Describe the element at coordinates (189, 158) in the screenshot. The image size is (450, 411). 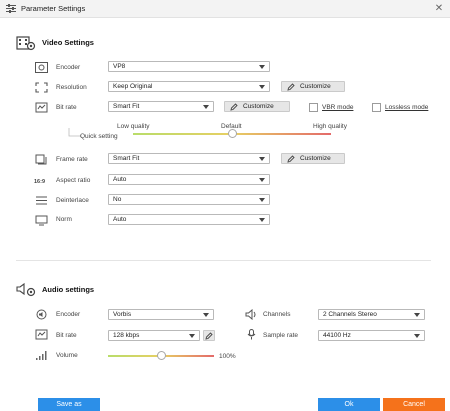
I see `frame-rate-select: Smart Fit` at that location.